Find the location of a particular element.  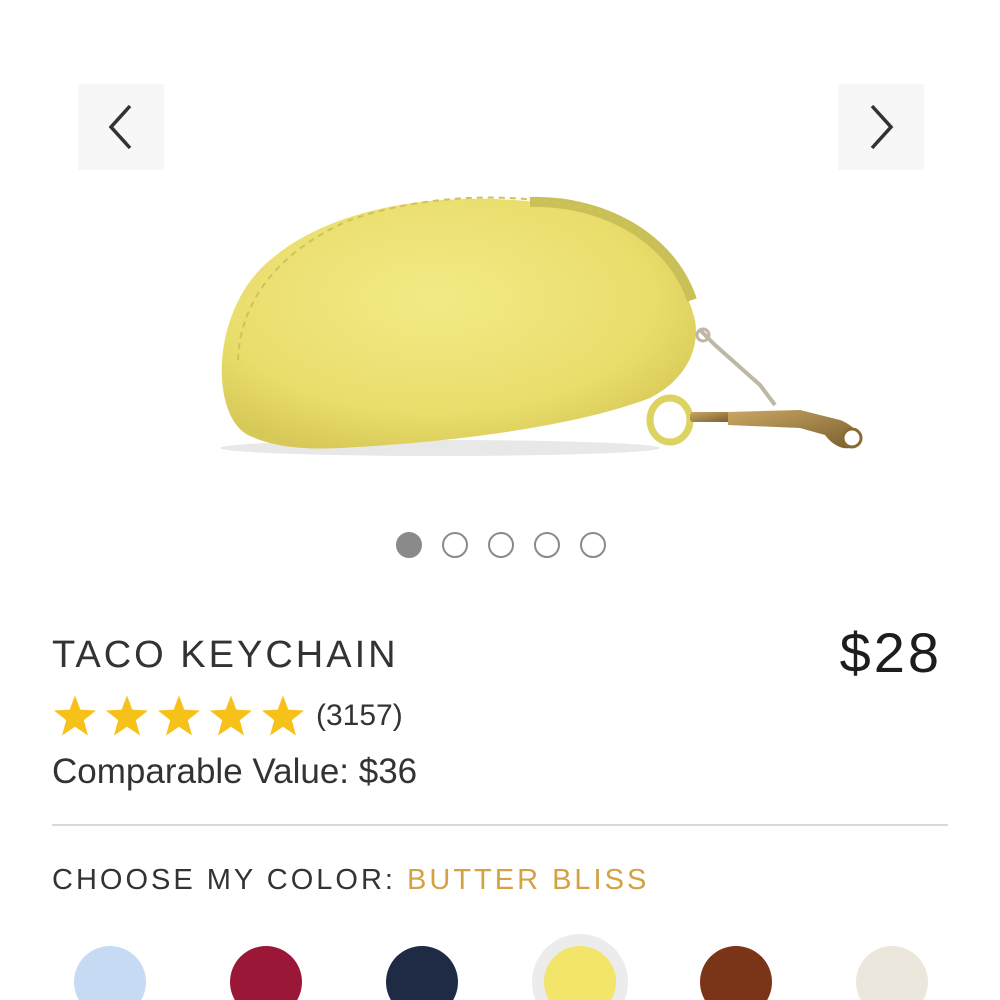

product-rating: (3157) is located at coordinates (227, 716).